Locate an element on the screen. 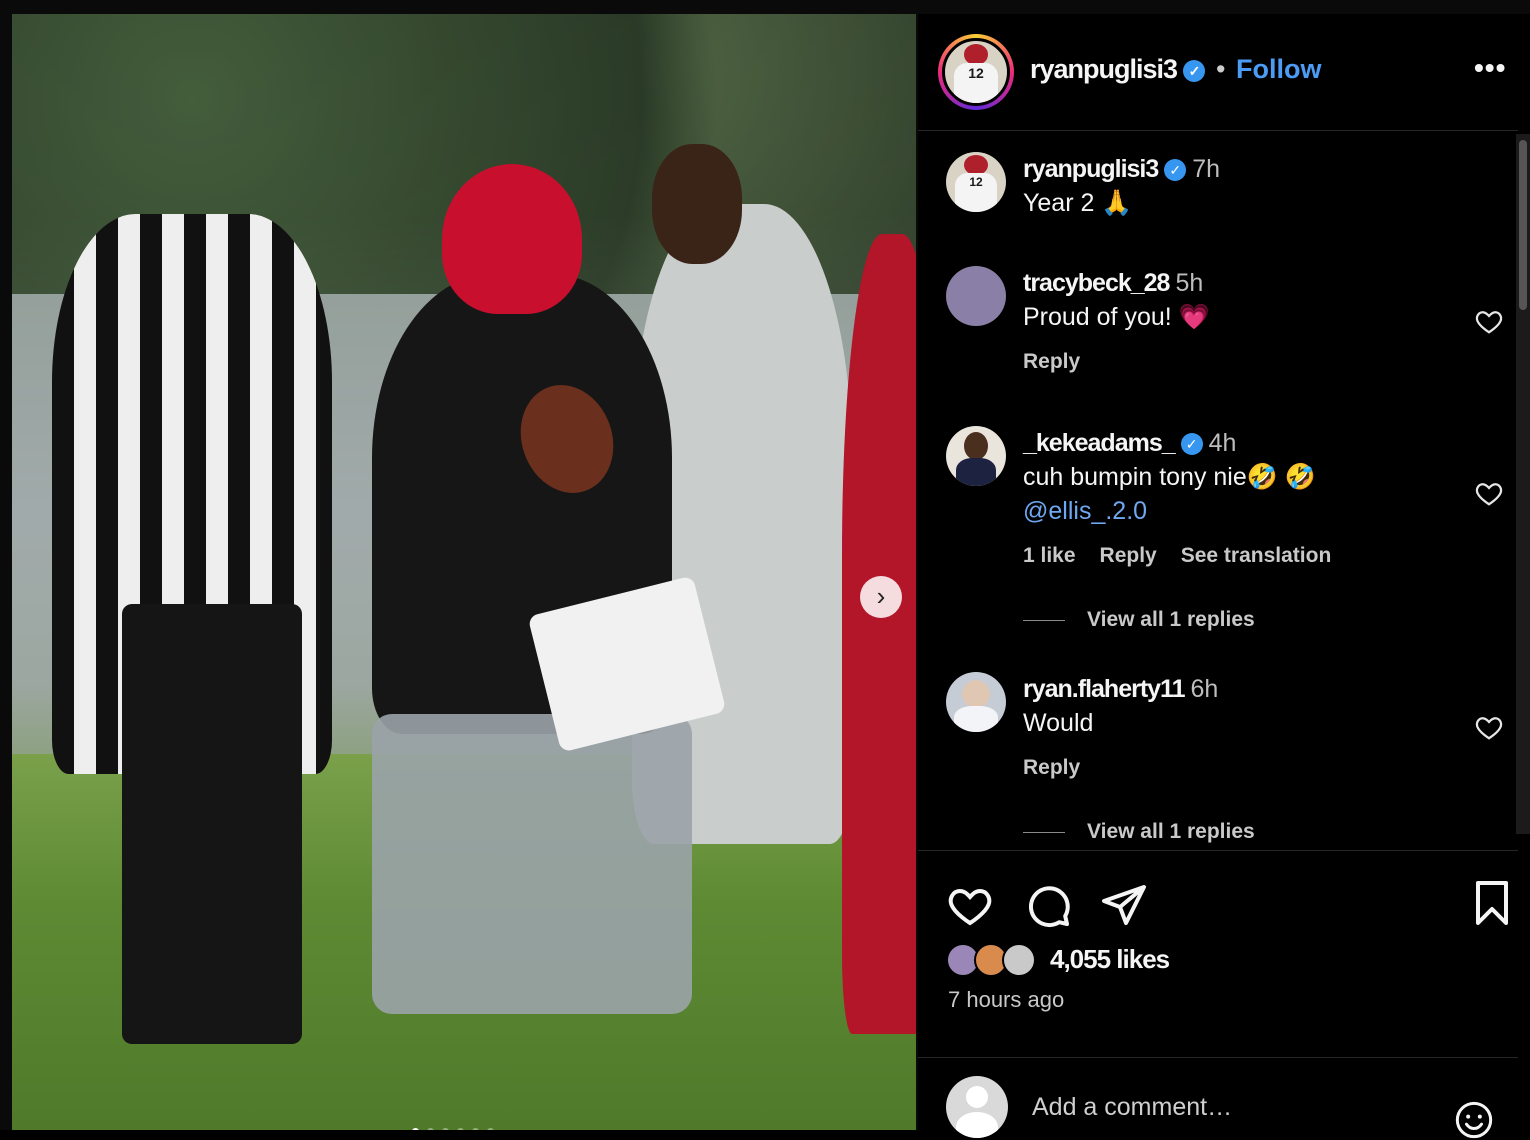 The image size is (1530, 1140). quarterback-helmet is located at coordinates (512, 239).